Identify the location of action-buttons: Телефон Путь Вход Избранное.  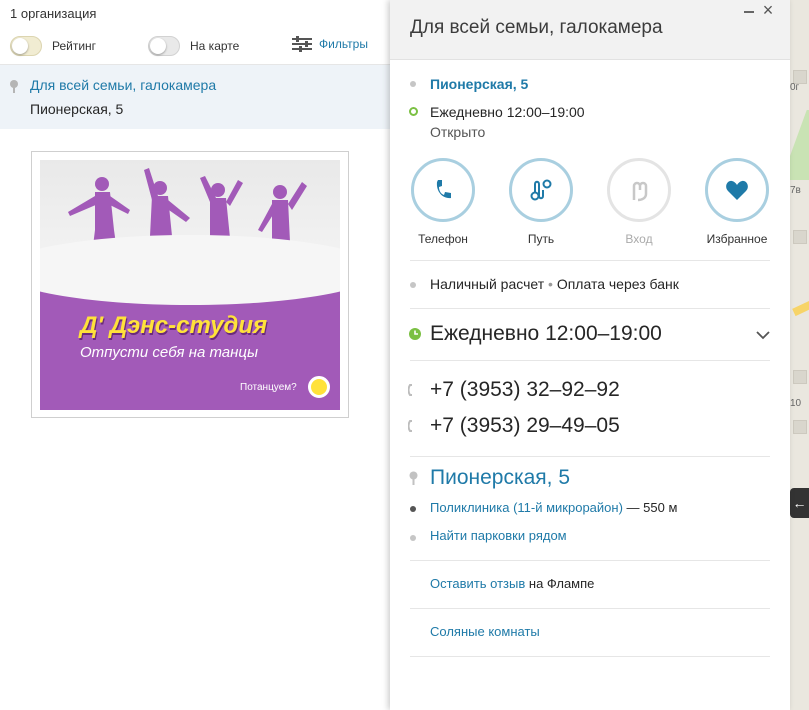
(590, 203).